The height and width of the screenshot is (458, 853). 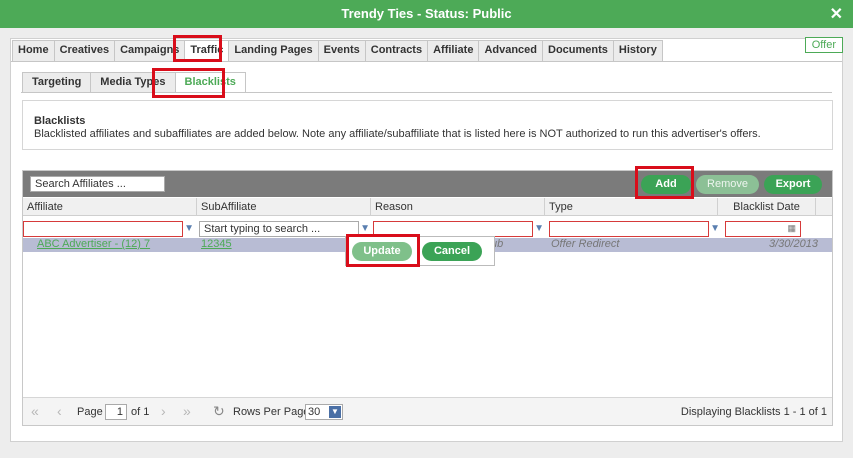 I want to click on row-affiliate: ABC Advertiser - (12) 7, so click(x=93, y=244).